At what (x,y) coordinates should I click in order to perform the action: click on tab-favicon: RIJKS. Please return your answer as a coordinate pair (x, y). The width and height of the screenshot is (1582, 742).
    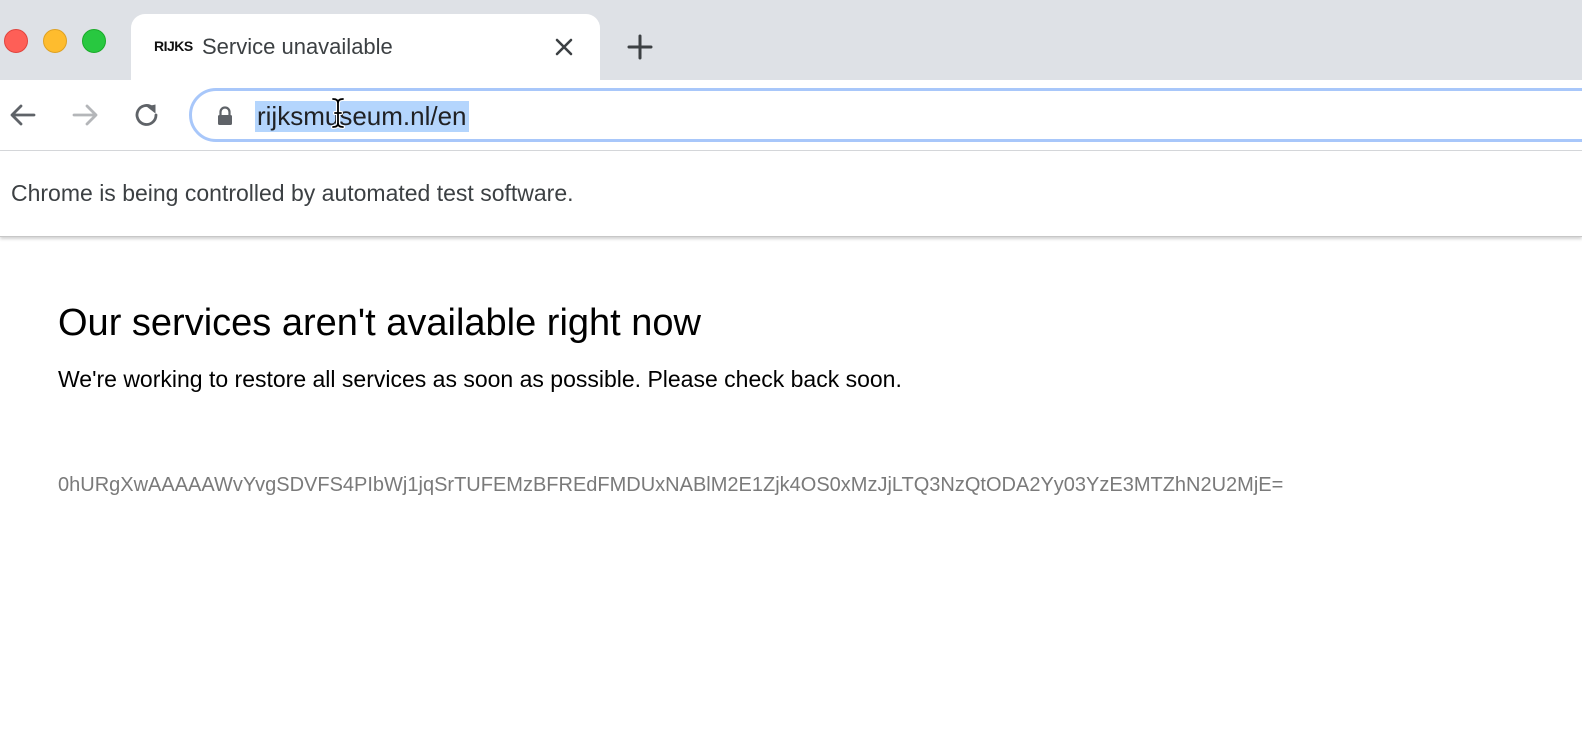
    Looking at the image, I should click on (173, 46).